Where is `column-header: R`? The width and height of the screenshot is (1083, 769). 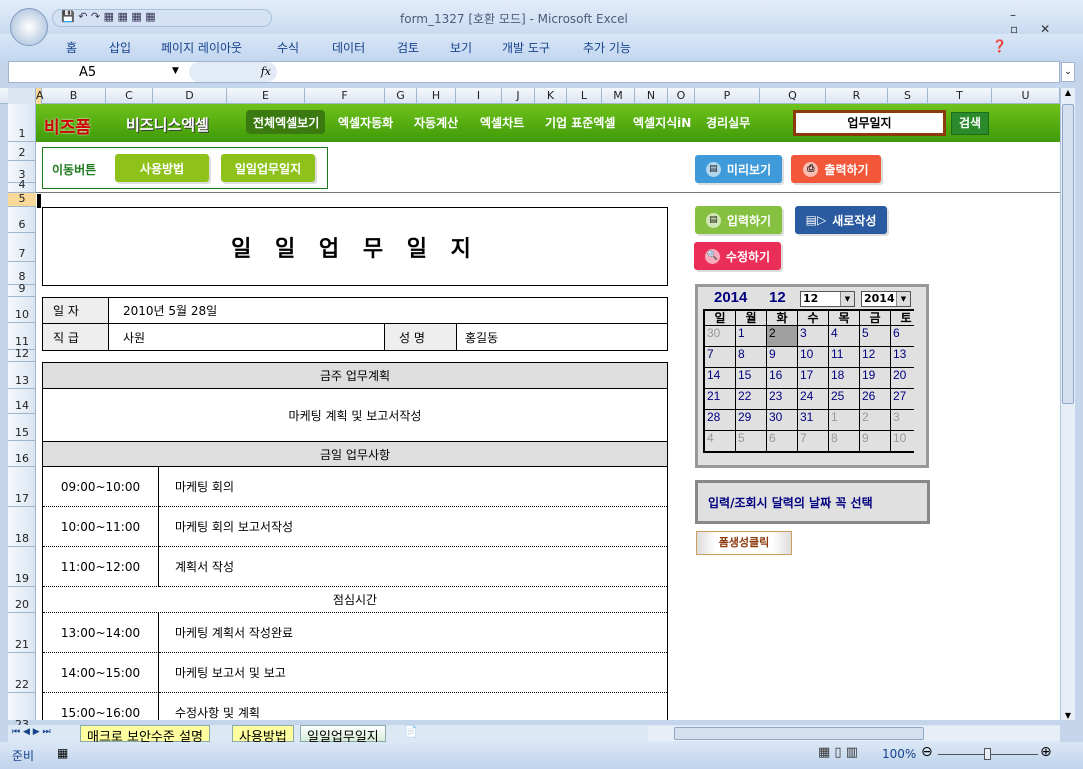 column-header: R is located at coordinates (857, 96).